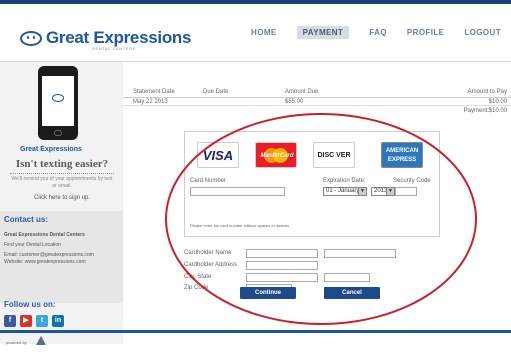  Describe the element at coordinates (255, 342) in the screenshot. I see `footer: powered by` at that location.